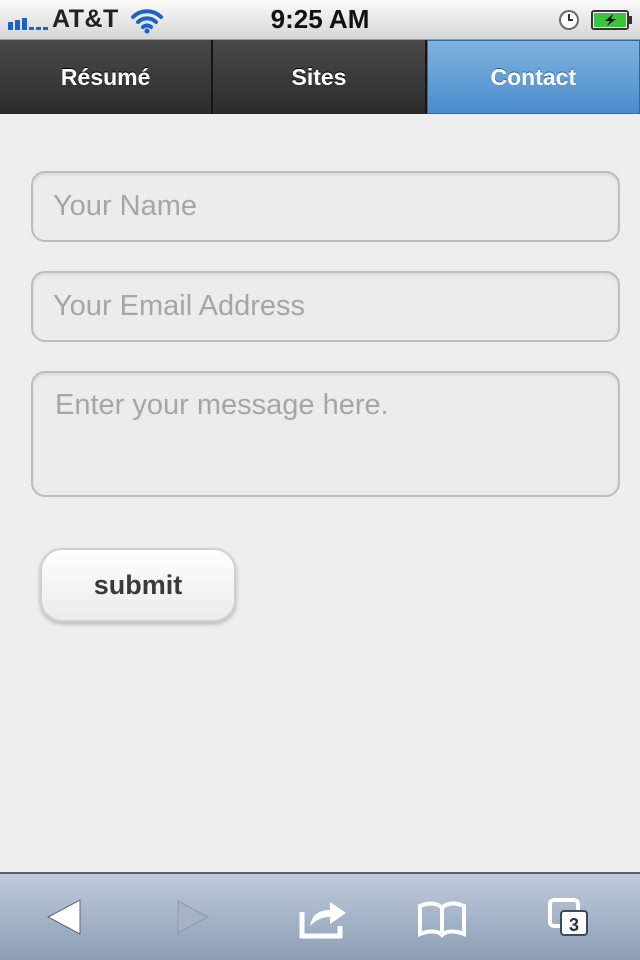  Describe the element at coordinates (533, 77) in the screenshot. I see `tab-contact: Contact` at that location.